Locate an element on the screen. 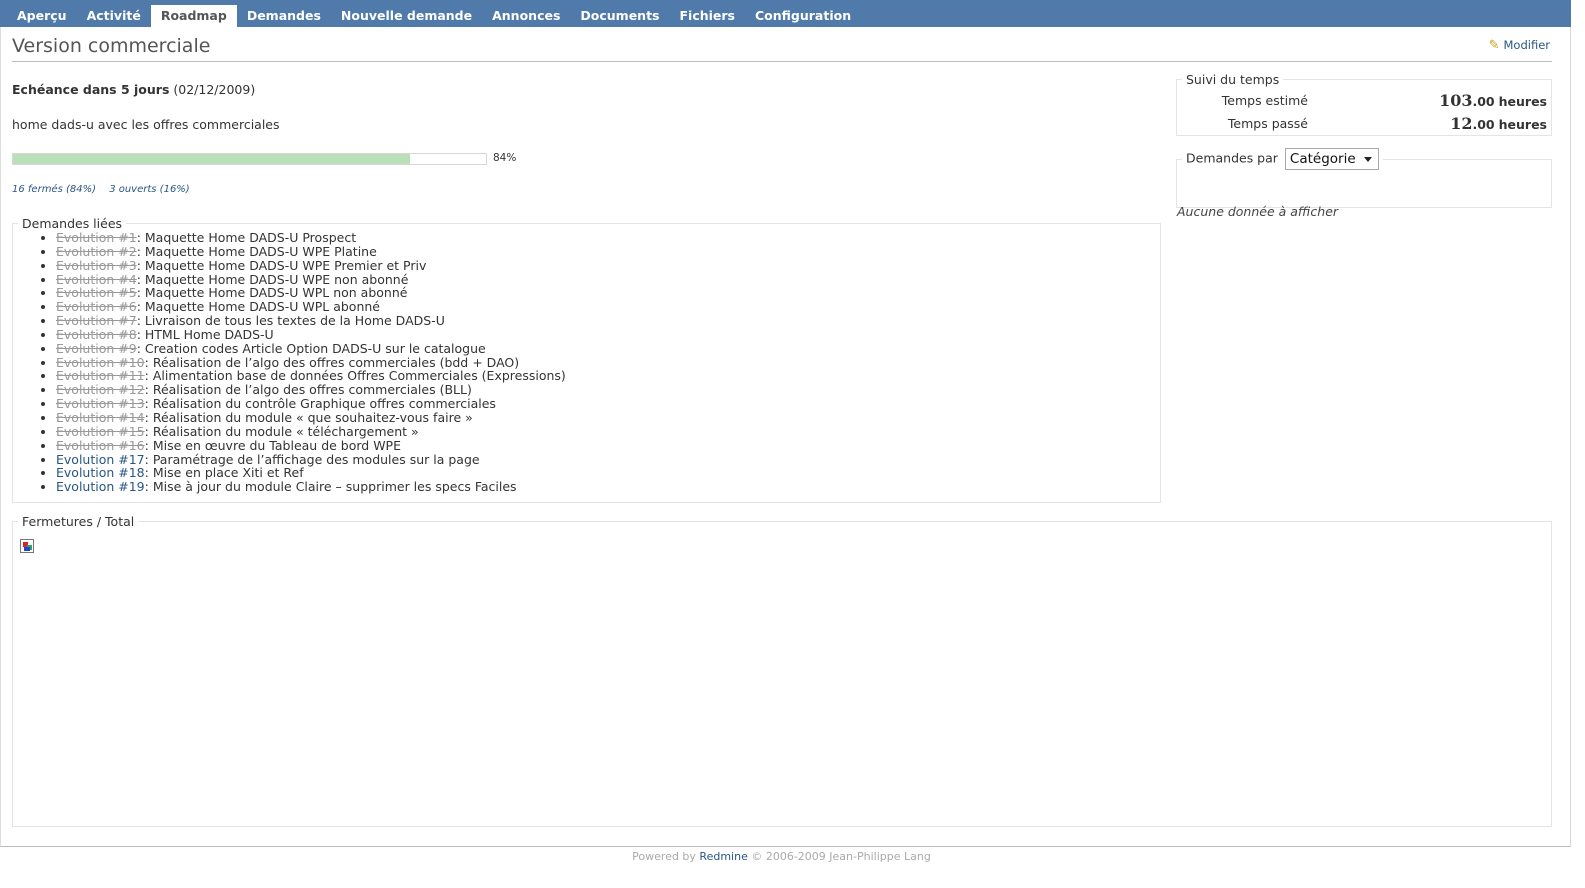 This screenshot has height=888, width=1585. estimated-hours-unit: heures is located at coordinates (1522, 101).